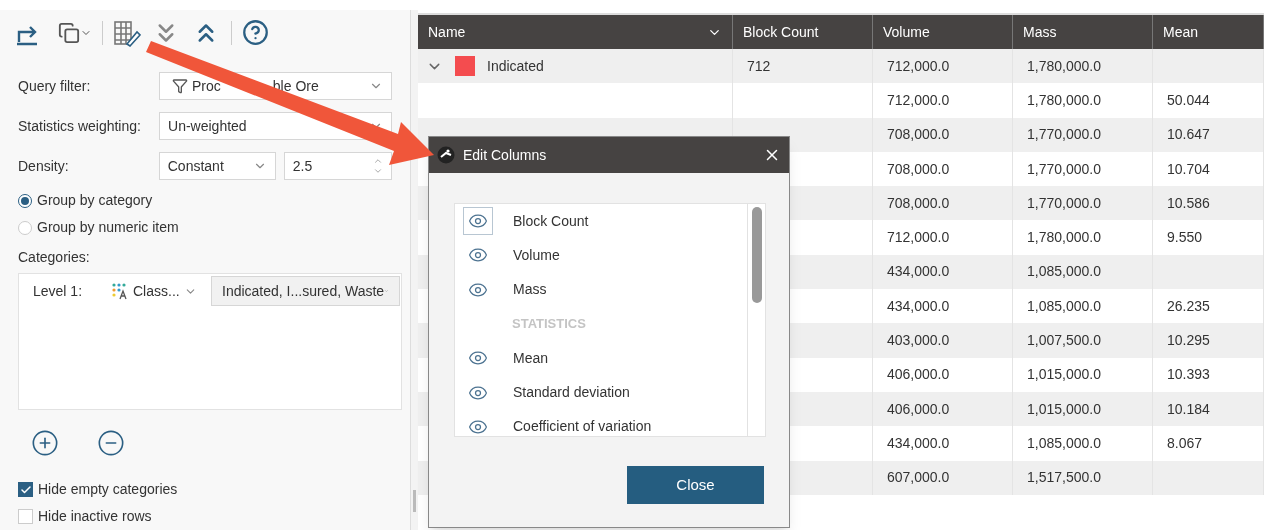  Describe the element at coordinates (1188, 340) in the screenshot. I see `table-cell-text: 10.295` at that location.